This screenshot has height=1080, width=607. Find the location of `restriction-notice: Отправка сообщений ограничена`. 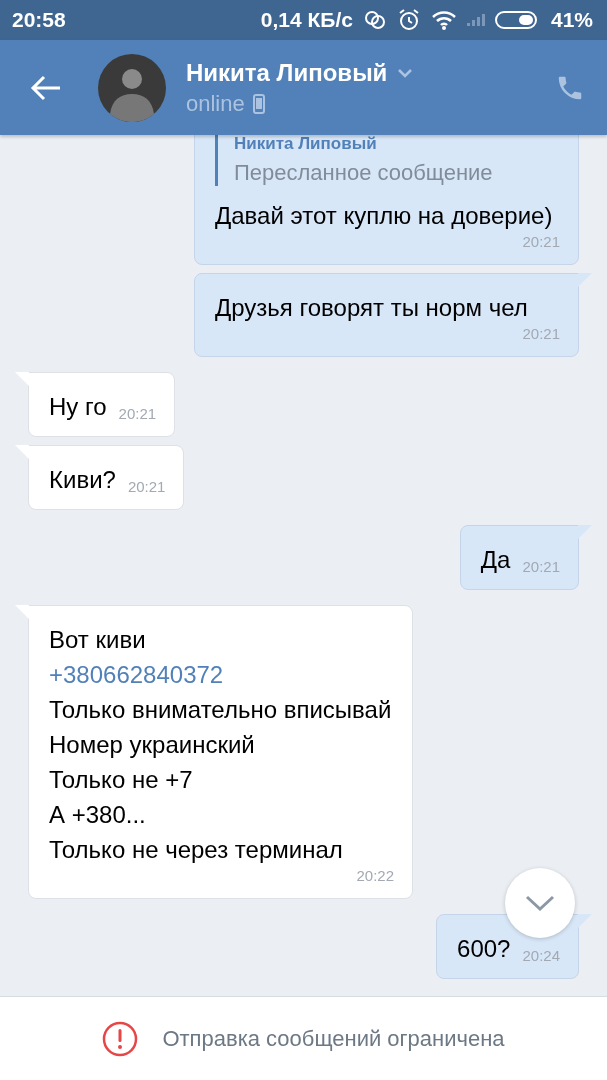

restriction-notice: Отправка сообщений ограничена is located at coordinates (333, 1038).